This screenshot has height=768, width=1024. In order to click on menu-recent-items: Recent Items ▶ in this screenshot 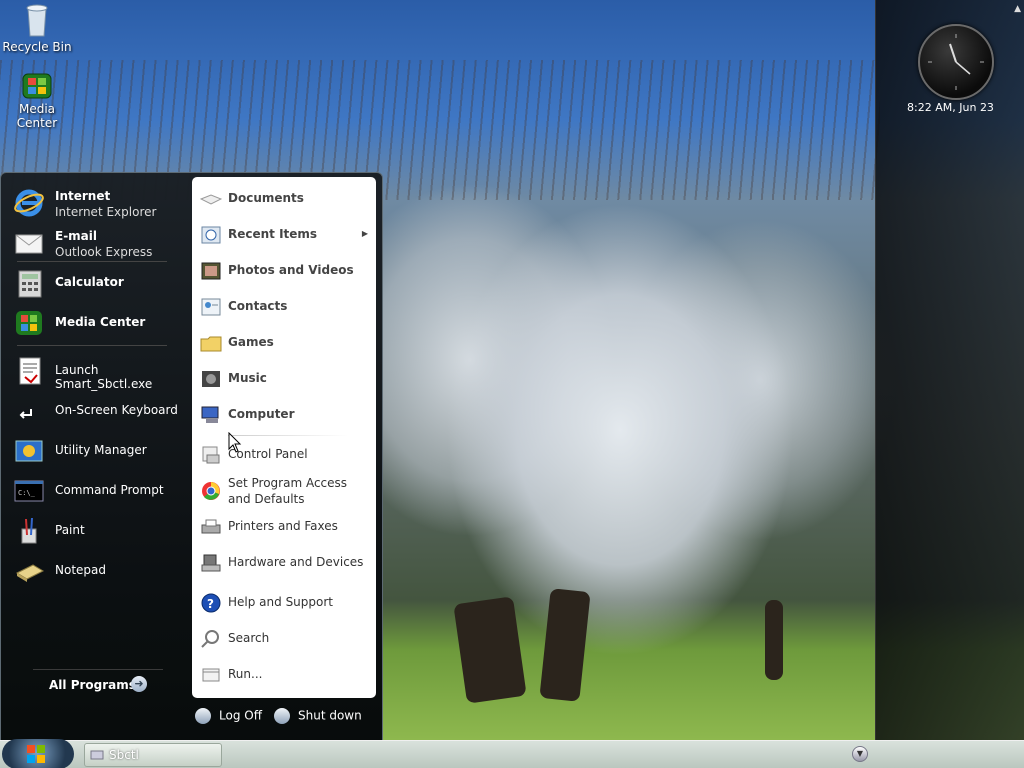, I will do `click(286, 234)`.